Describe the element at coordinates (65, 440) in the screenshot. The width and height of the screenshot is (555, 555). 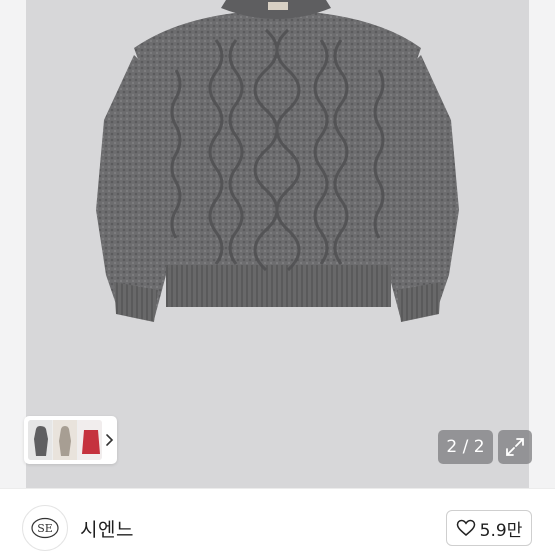
I see `thumbnail-images` at that location.